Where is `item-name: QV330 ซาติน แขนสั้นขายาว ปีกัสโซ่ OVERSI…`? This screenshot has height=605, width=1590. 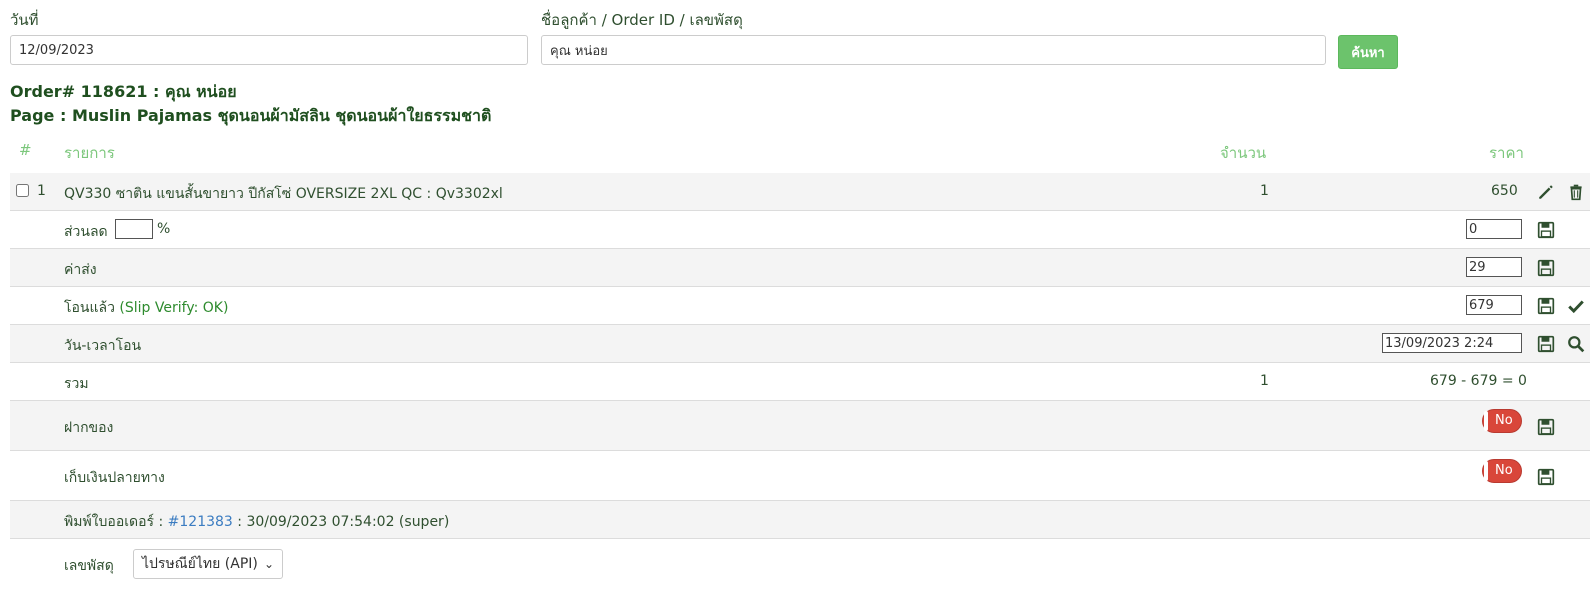
item-name: QV330 ซาติน แขนสั้นขายาว ปีกัสโซ่ OVERSI… is located at coordinates (283, 194).